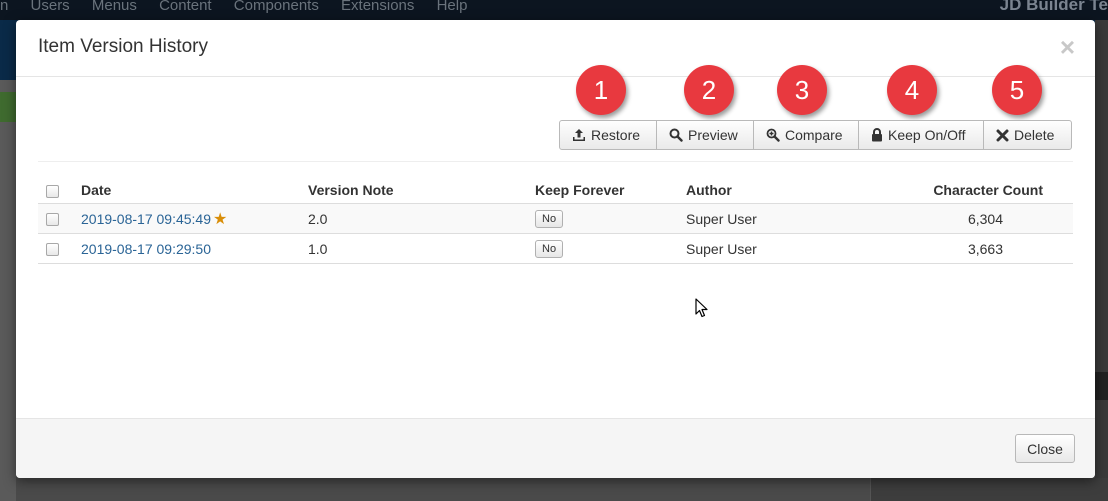 The image size is (1108, 501). What do you see at coordinates (982, 218) in the screenshot?
I see `character-count-cell: 6,304` at bounding box center [982, 218].